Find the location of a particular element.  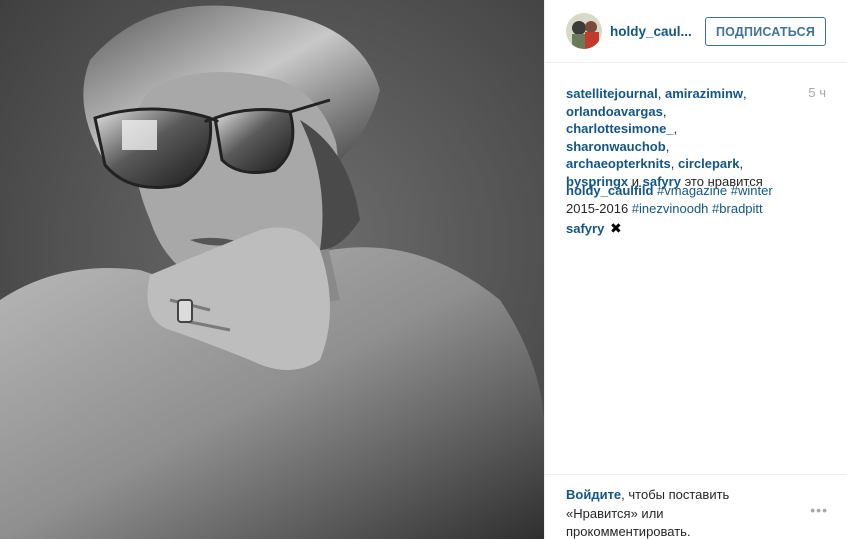

like-user-link: charlottesimone_ is located at coordinates (620, 128).